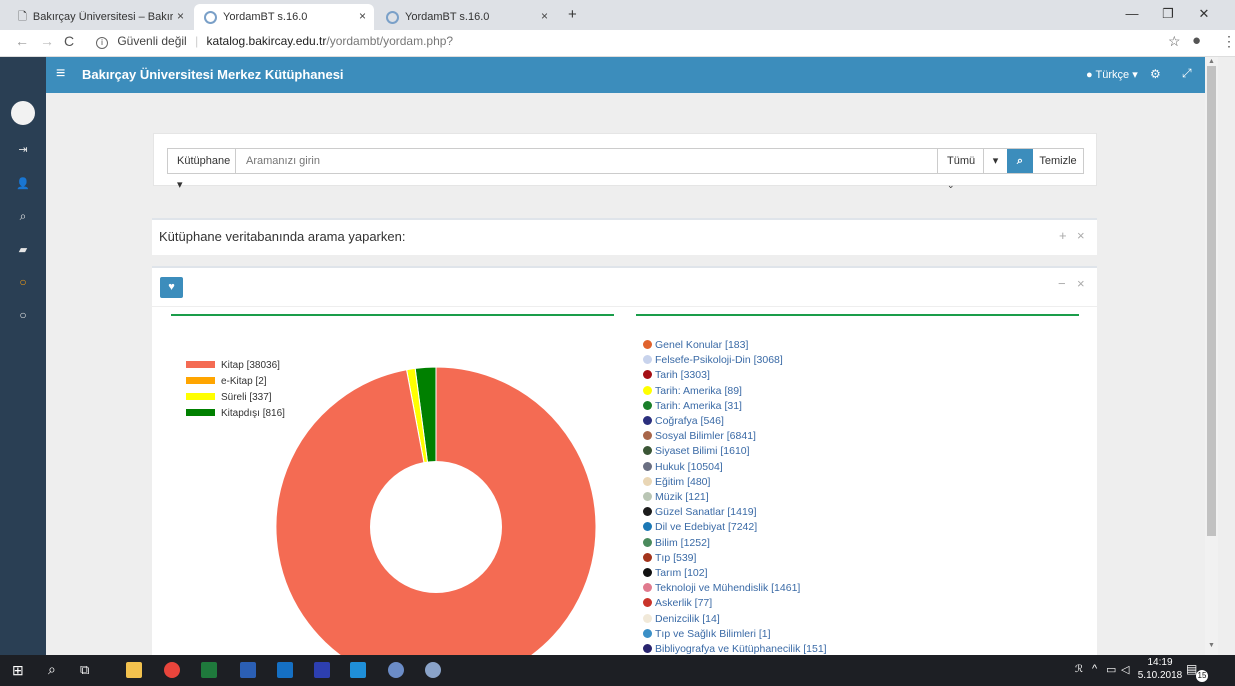 This screenshot has height=686, width=1235. I want to click on category-link: Tarih: Amerika [89], so click(692, 390).